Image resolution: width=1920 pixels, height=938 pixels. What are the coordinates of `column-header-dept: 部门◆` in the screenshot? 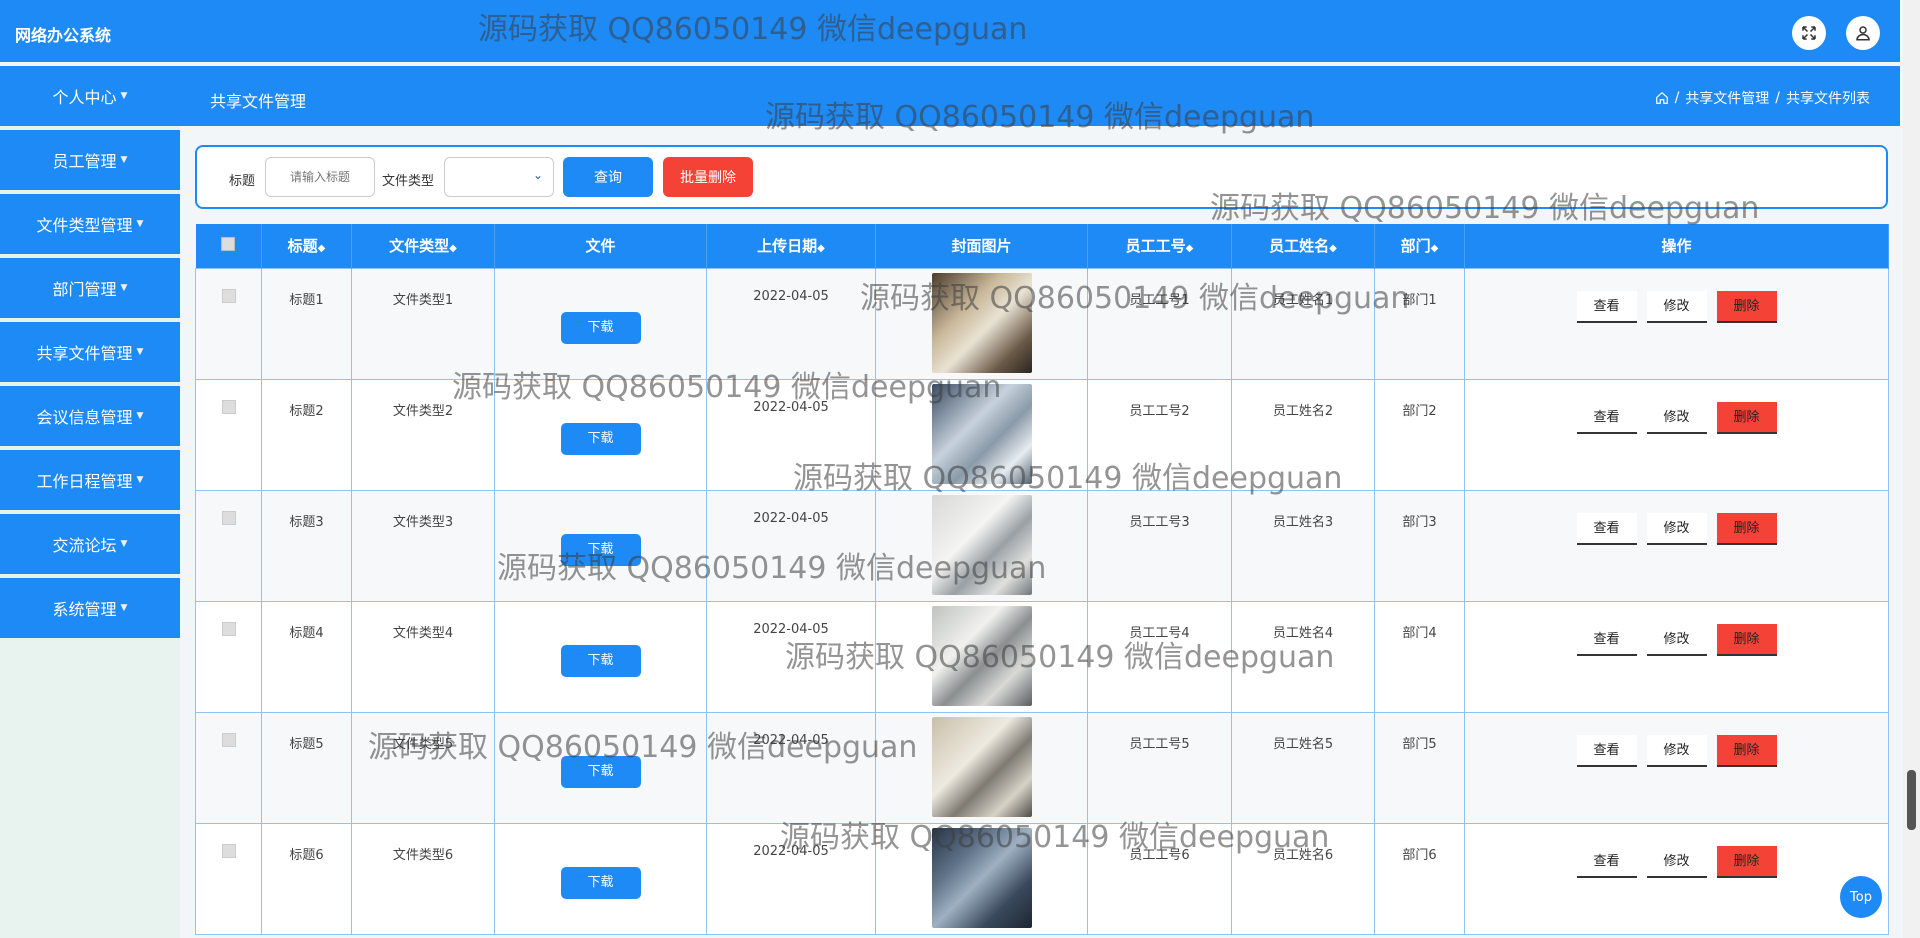 It's located at (1419, 246).